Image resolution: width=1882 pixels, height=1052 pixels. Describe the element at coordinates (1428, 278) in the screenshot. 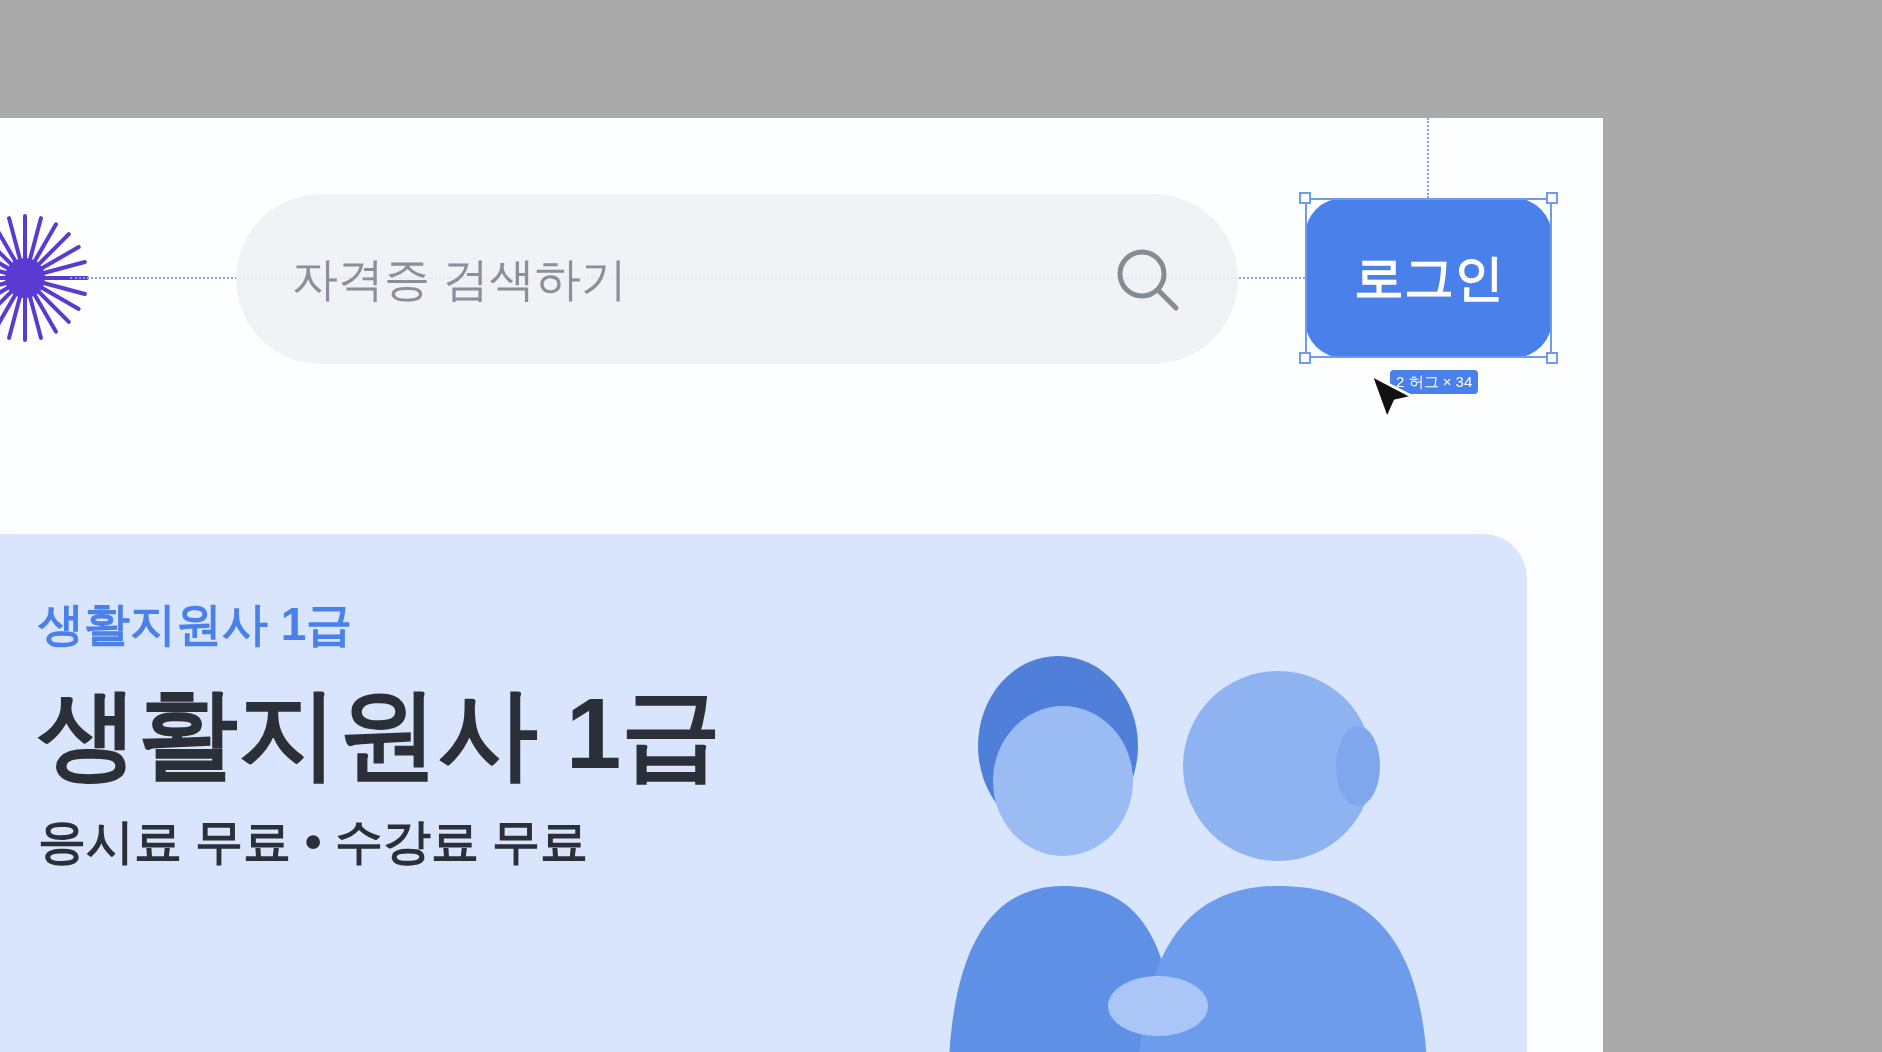

I see `login-button: 로그인` at that location.